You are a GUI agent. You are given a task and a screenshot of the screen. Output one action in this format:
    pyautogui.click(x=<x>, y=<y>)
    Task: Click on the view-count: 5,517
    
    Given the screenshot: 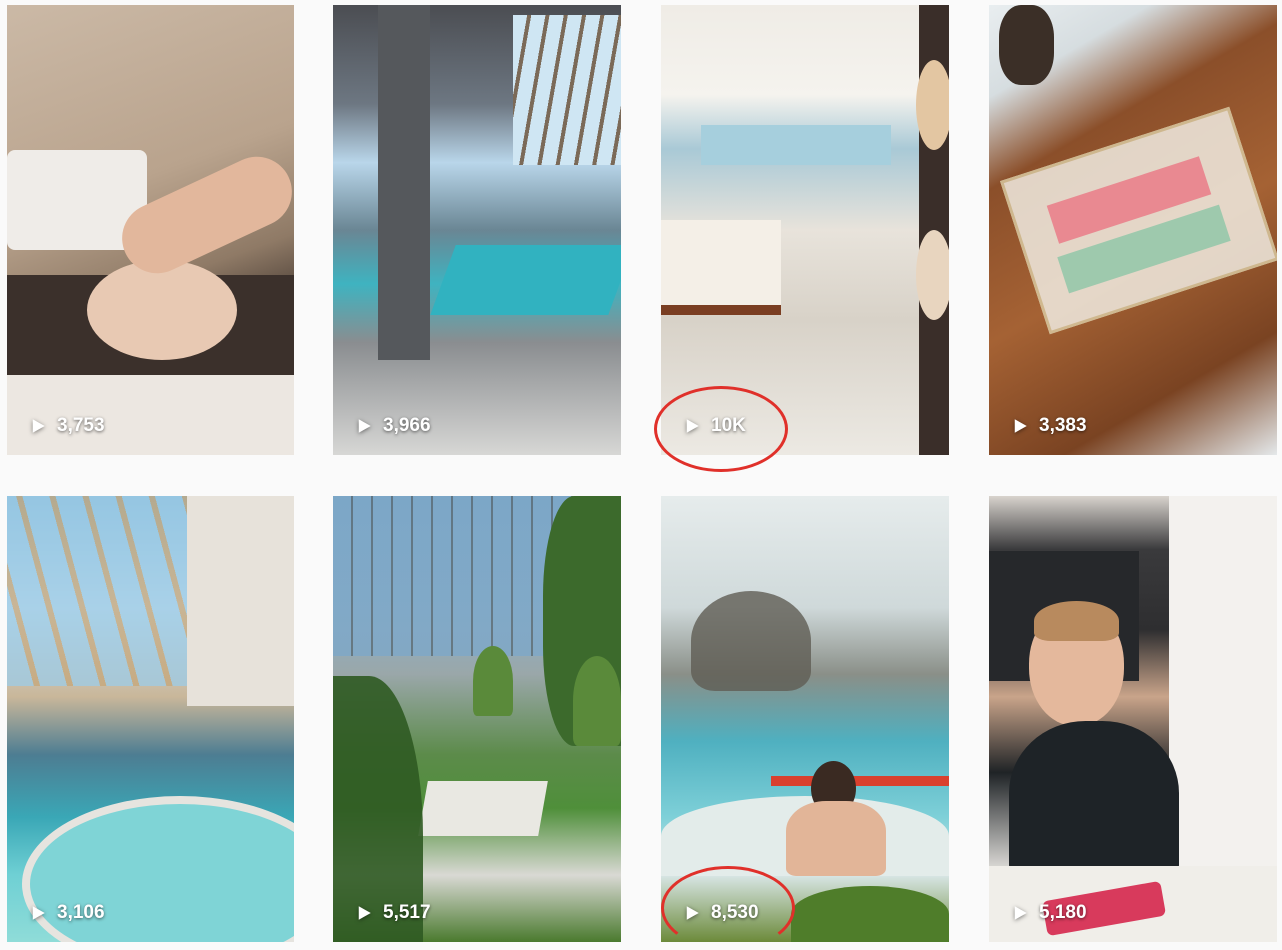 What is the action you would take?
    pyautogui.click(x=393, y=913)
    